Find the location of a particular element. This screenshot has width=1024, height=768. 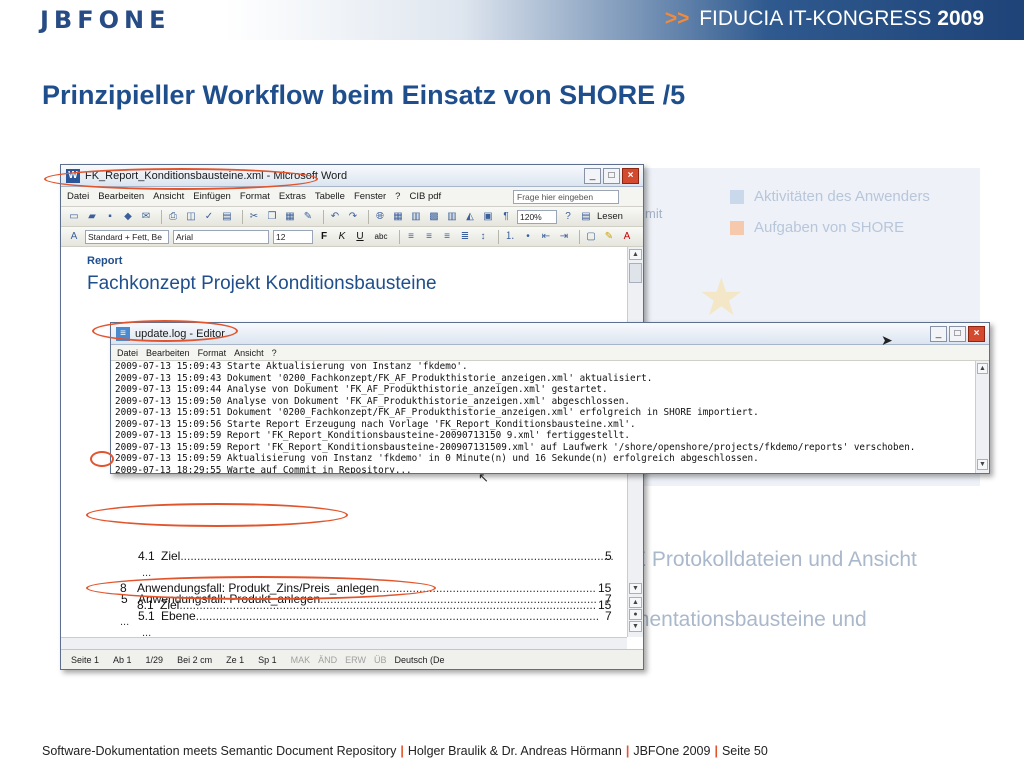

highlight-icon: ✎ is located at coordinates (609, 236).